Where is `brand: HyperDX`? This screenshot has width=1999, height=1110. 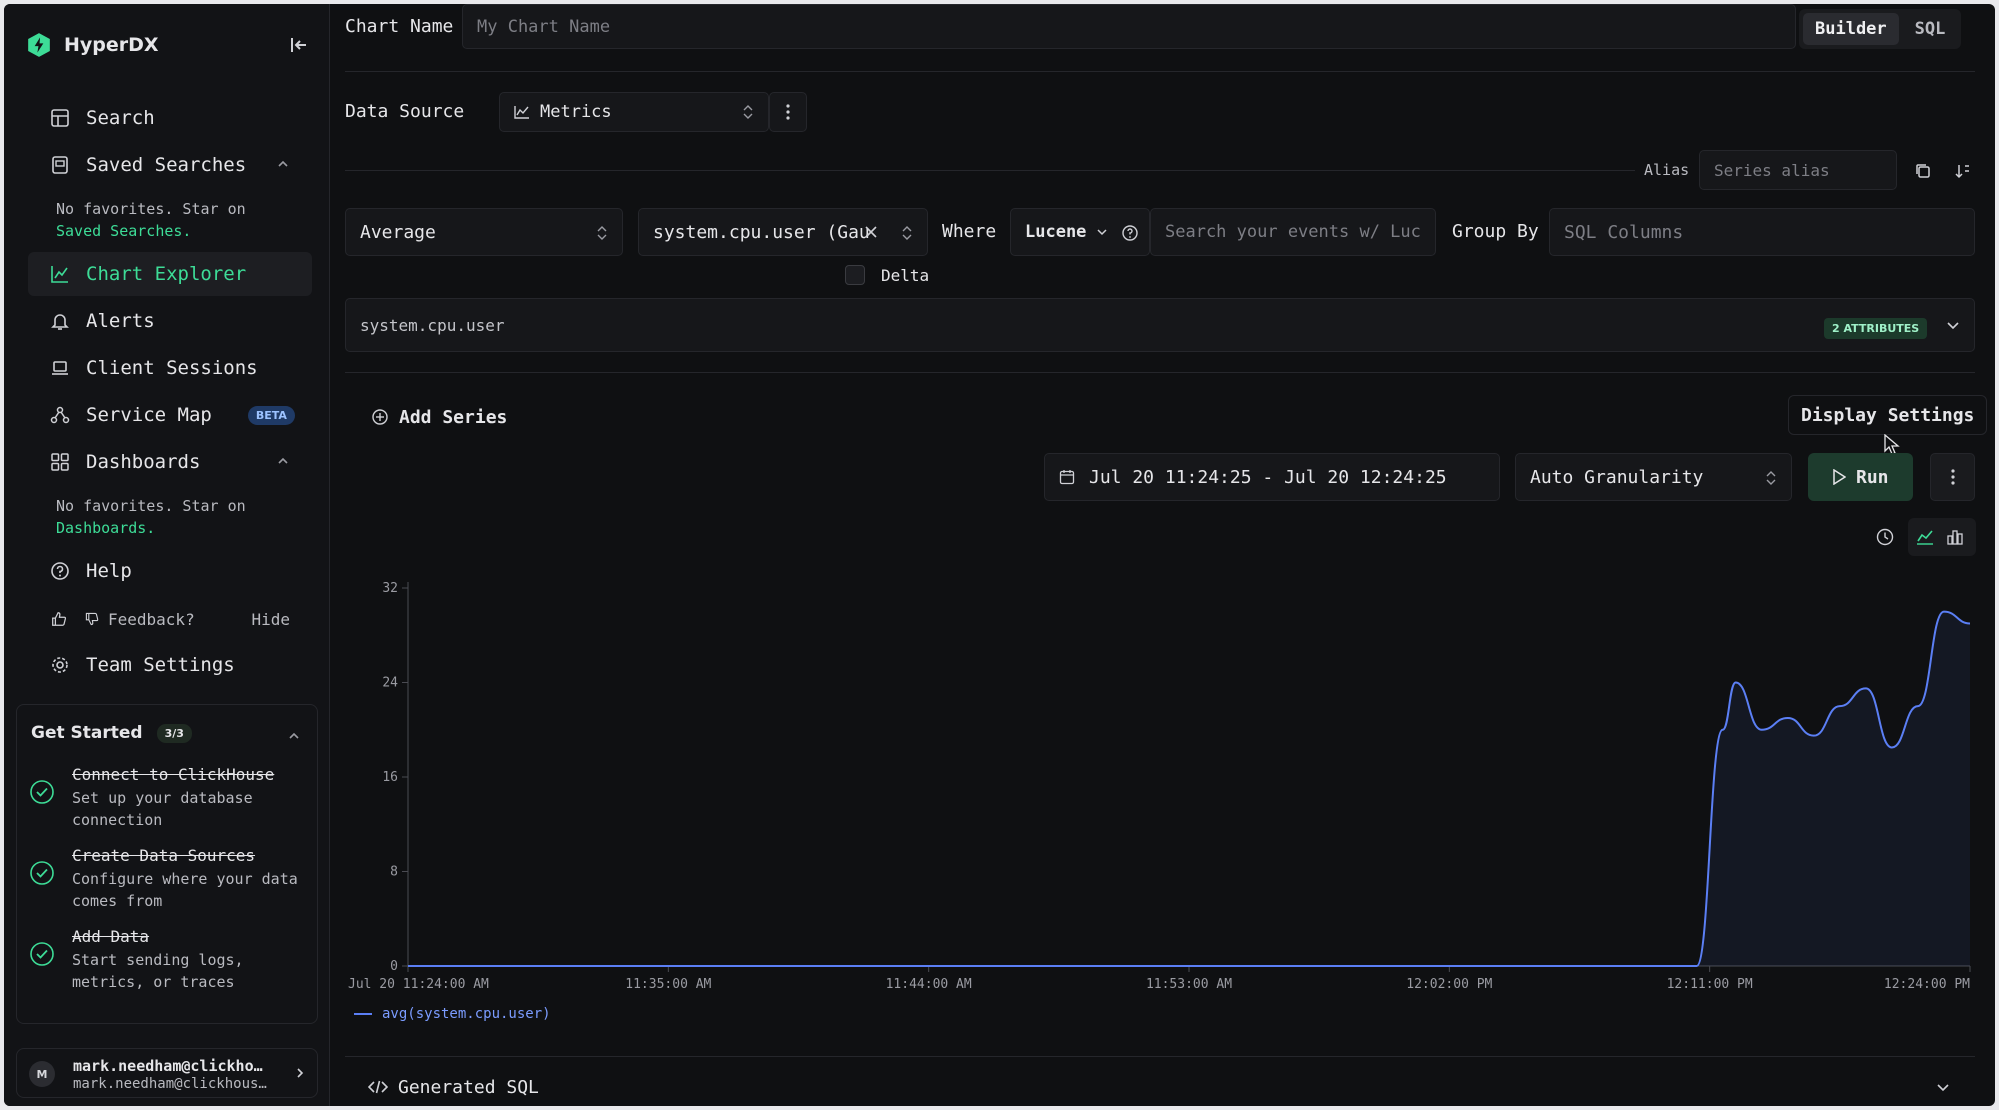
brand: HyperDX is located at coordinates (92, 45).